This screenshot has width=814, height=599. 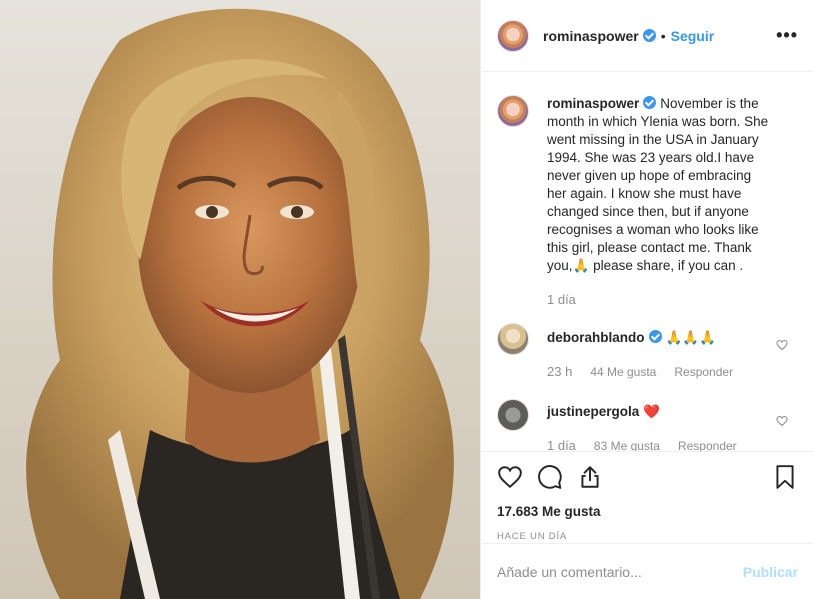 What do you see at coordinates (593, 411) in the screenshot?
I see `comment-username: justinepergola` at bounding box center [593, 411].